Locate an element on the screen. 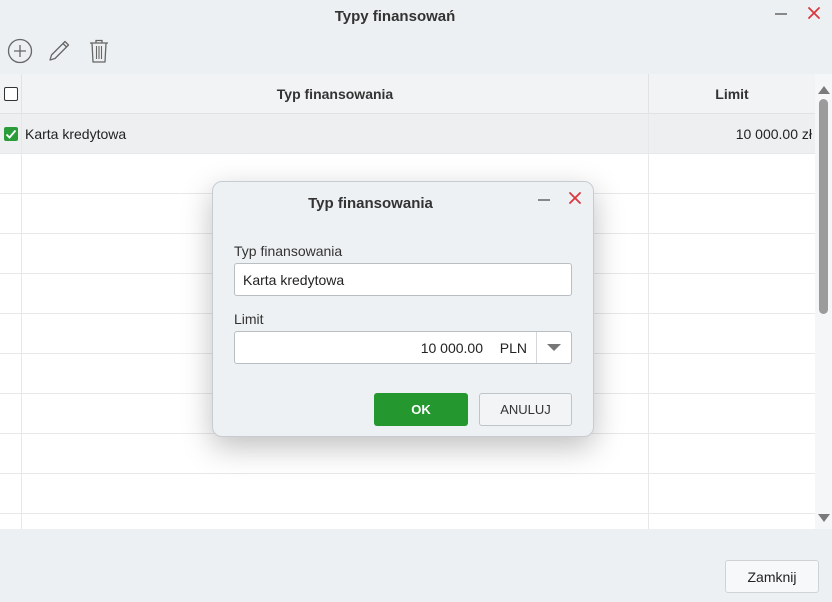 The image size is (832, 602). table-row: Karta kredytowa 10 000.00 zł is located at coordinates (407, 134).